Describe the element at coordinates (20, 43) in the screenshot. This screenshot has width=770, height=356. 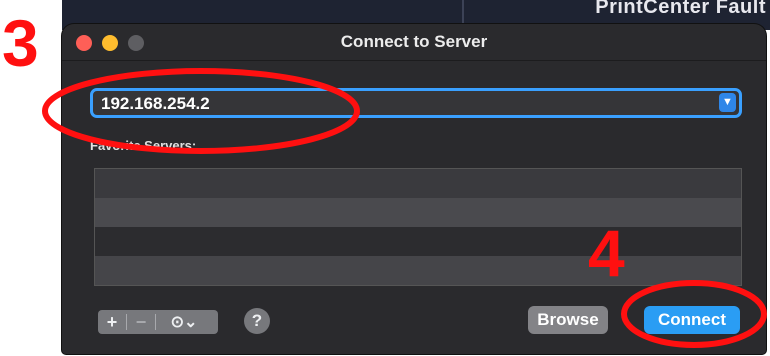
I see `step-3-label: 3` at that location.